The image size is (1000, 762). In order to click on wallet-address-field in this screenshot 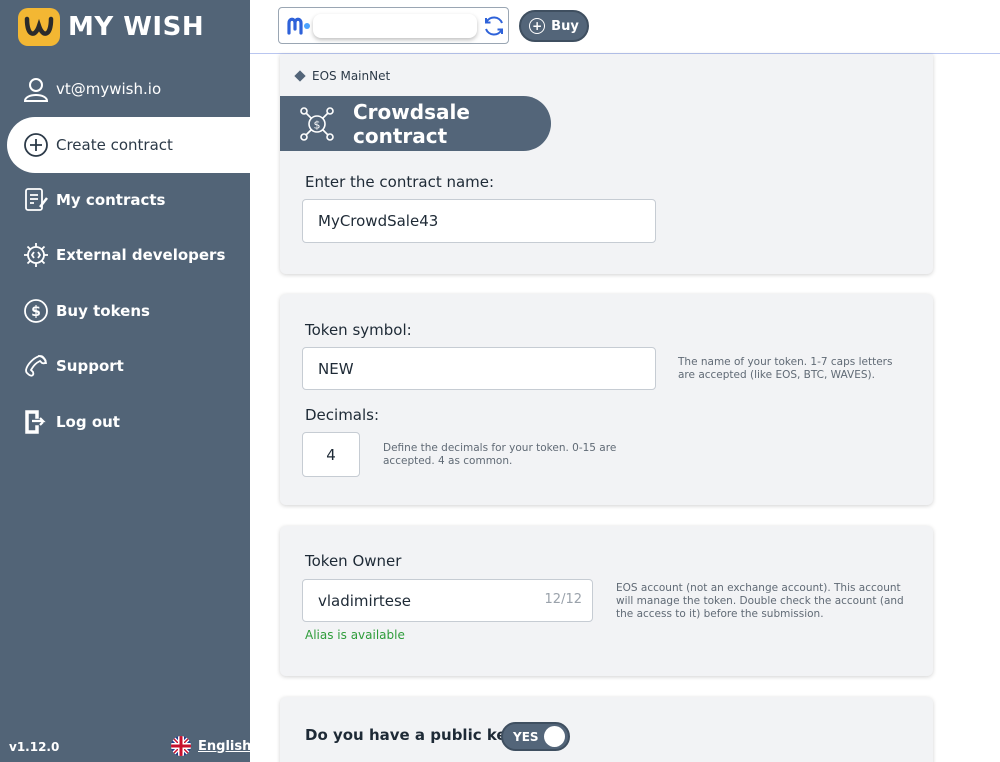, I will do `click(395, 26)`.